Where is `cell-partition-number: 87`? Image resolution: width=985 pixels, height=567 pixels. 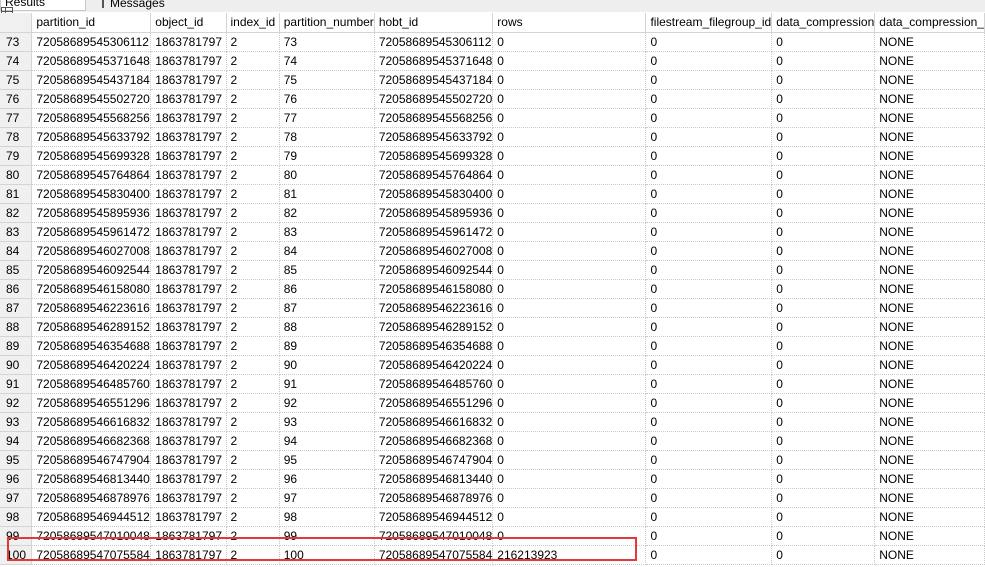
cell-partition-number: 87 is located at coordinates (327, 308).